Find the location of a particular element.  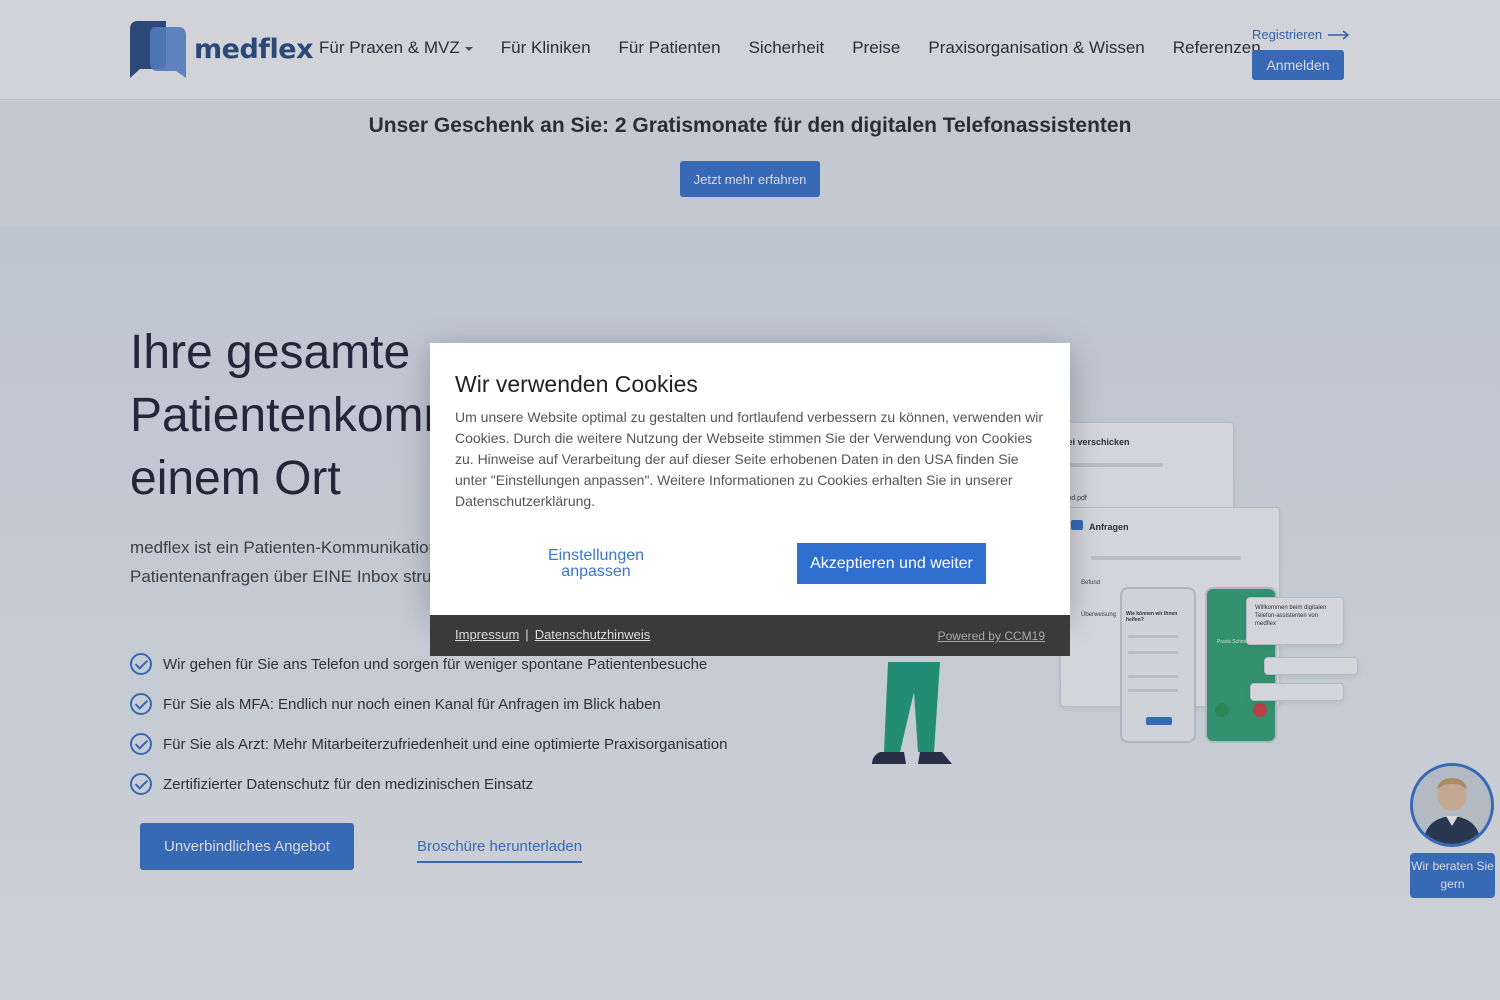

cookie-settings-button: Einstellungen anpassen is located at coordinates (596, 564).